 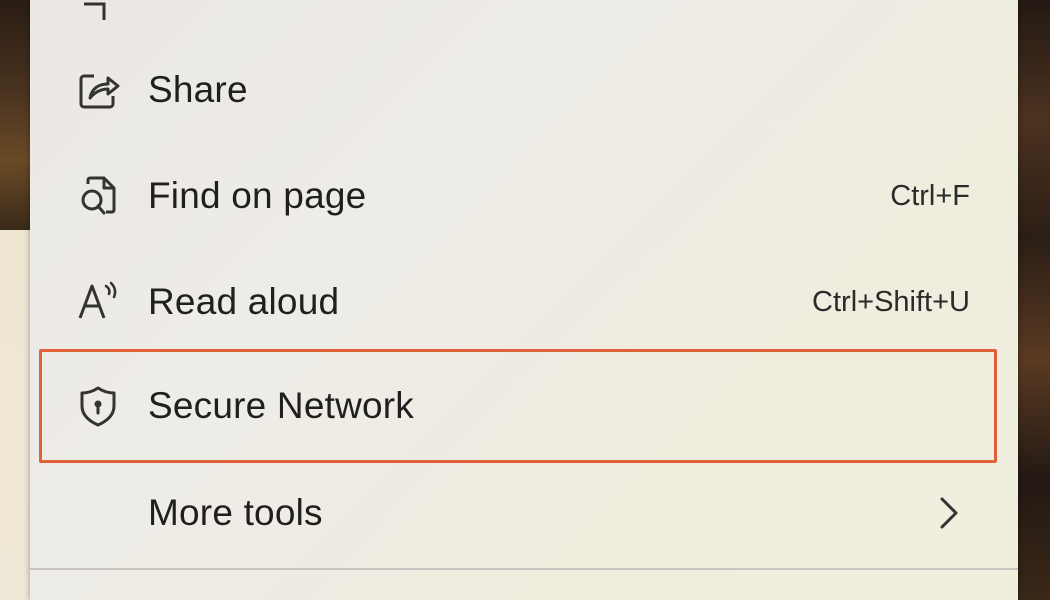 I want to click on background-page-left, so click(x=15, y=415).